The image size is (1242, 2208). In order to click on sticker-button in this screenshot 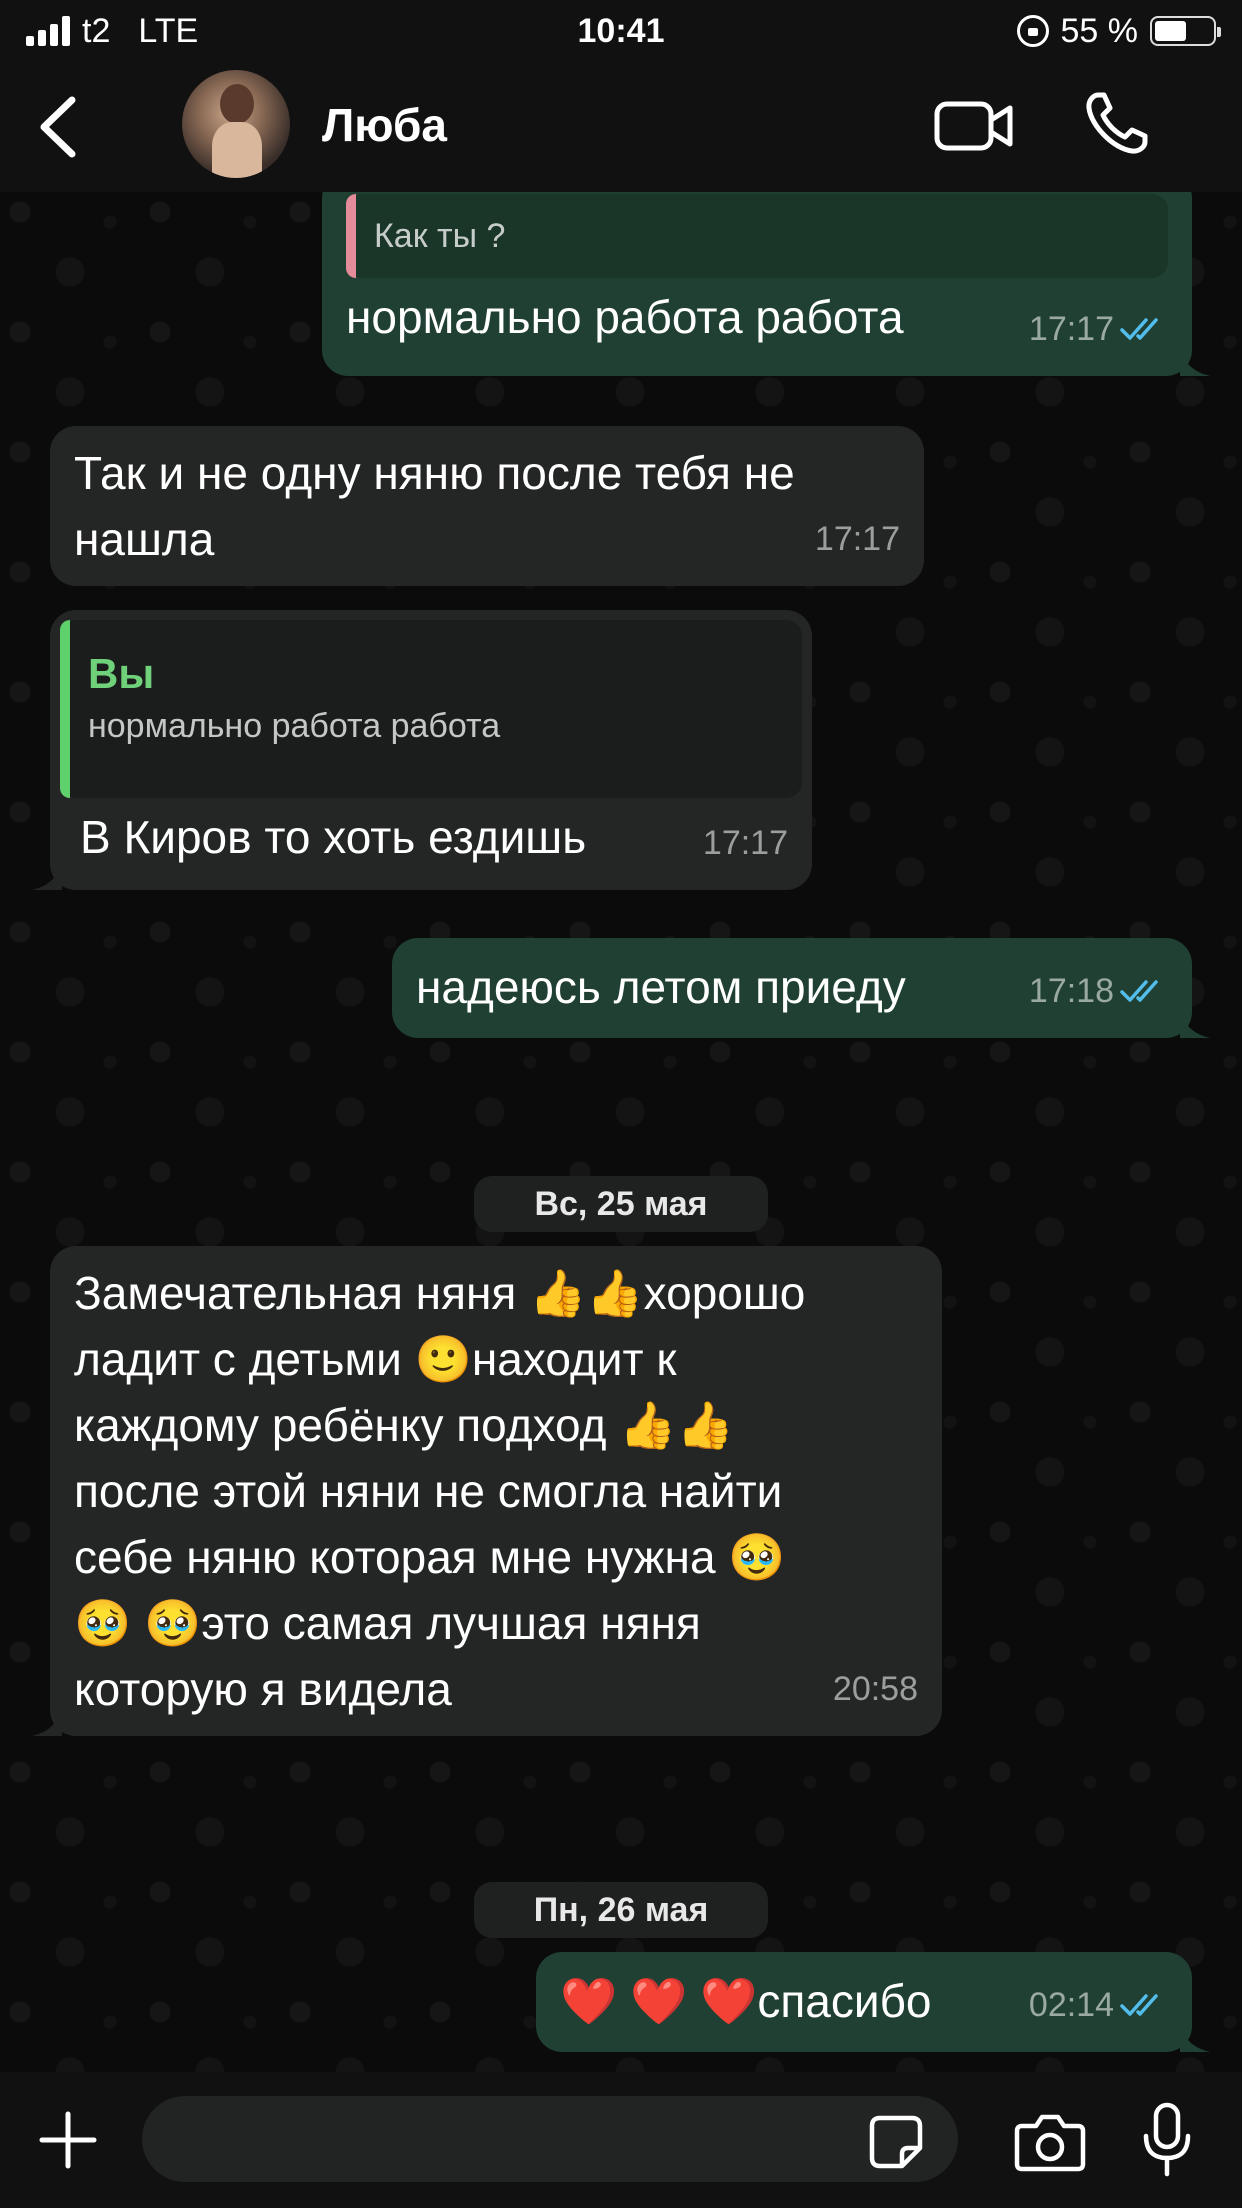, I will do `click(896, 2142)`.